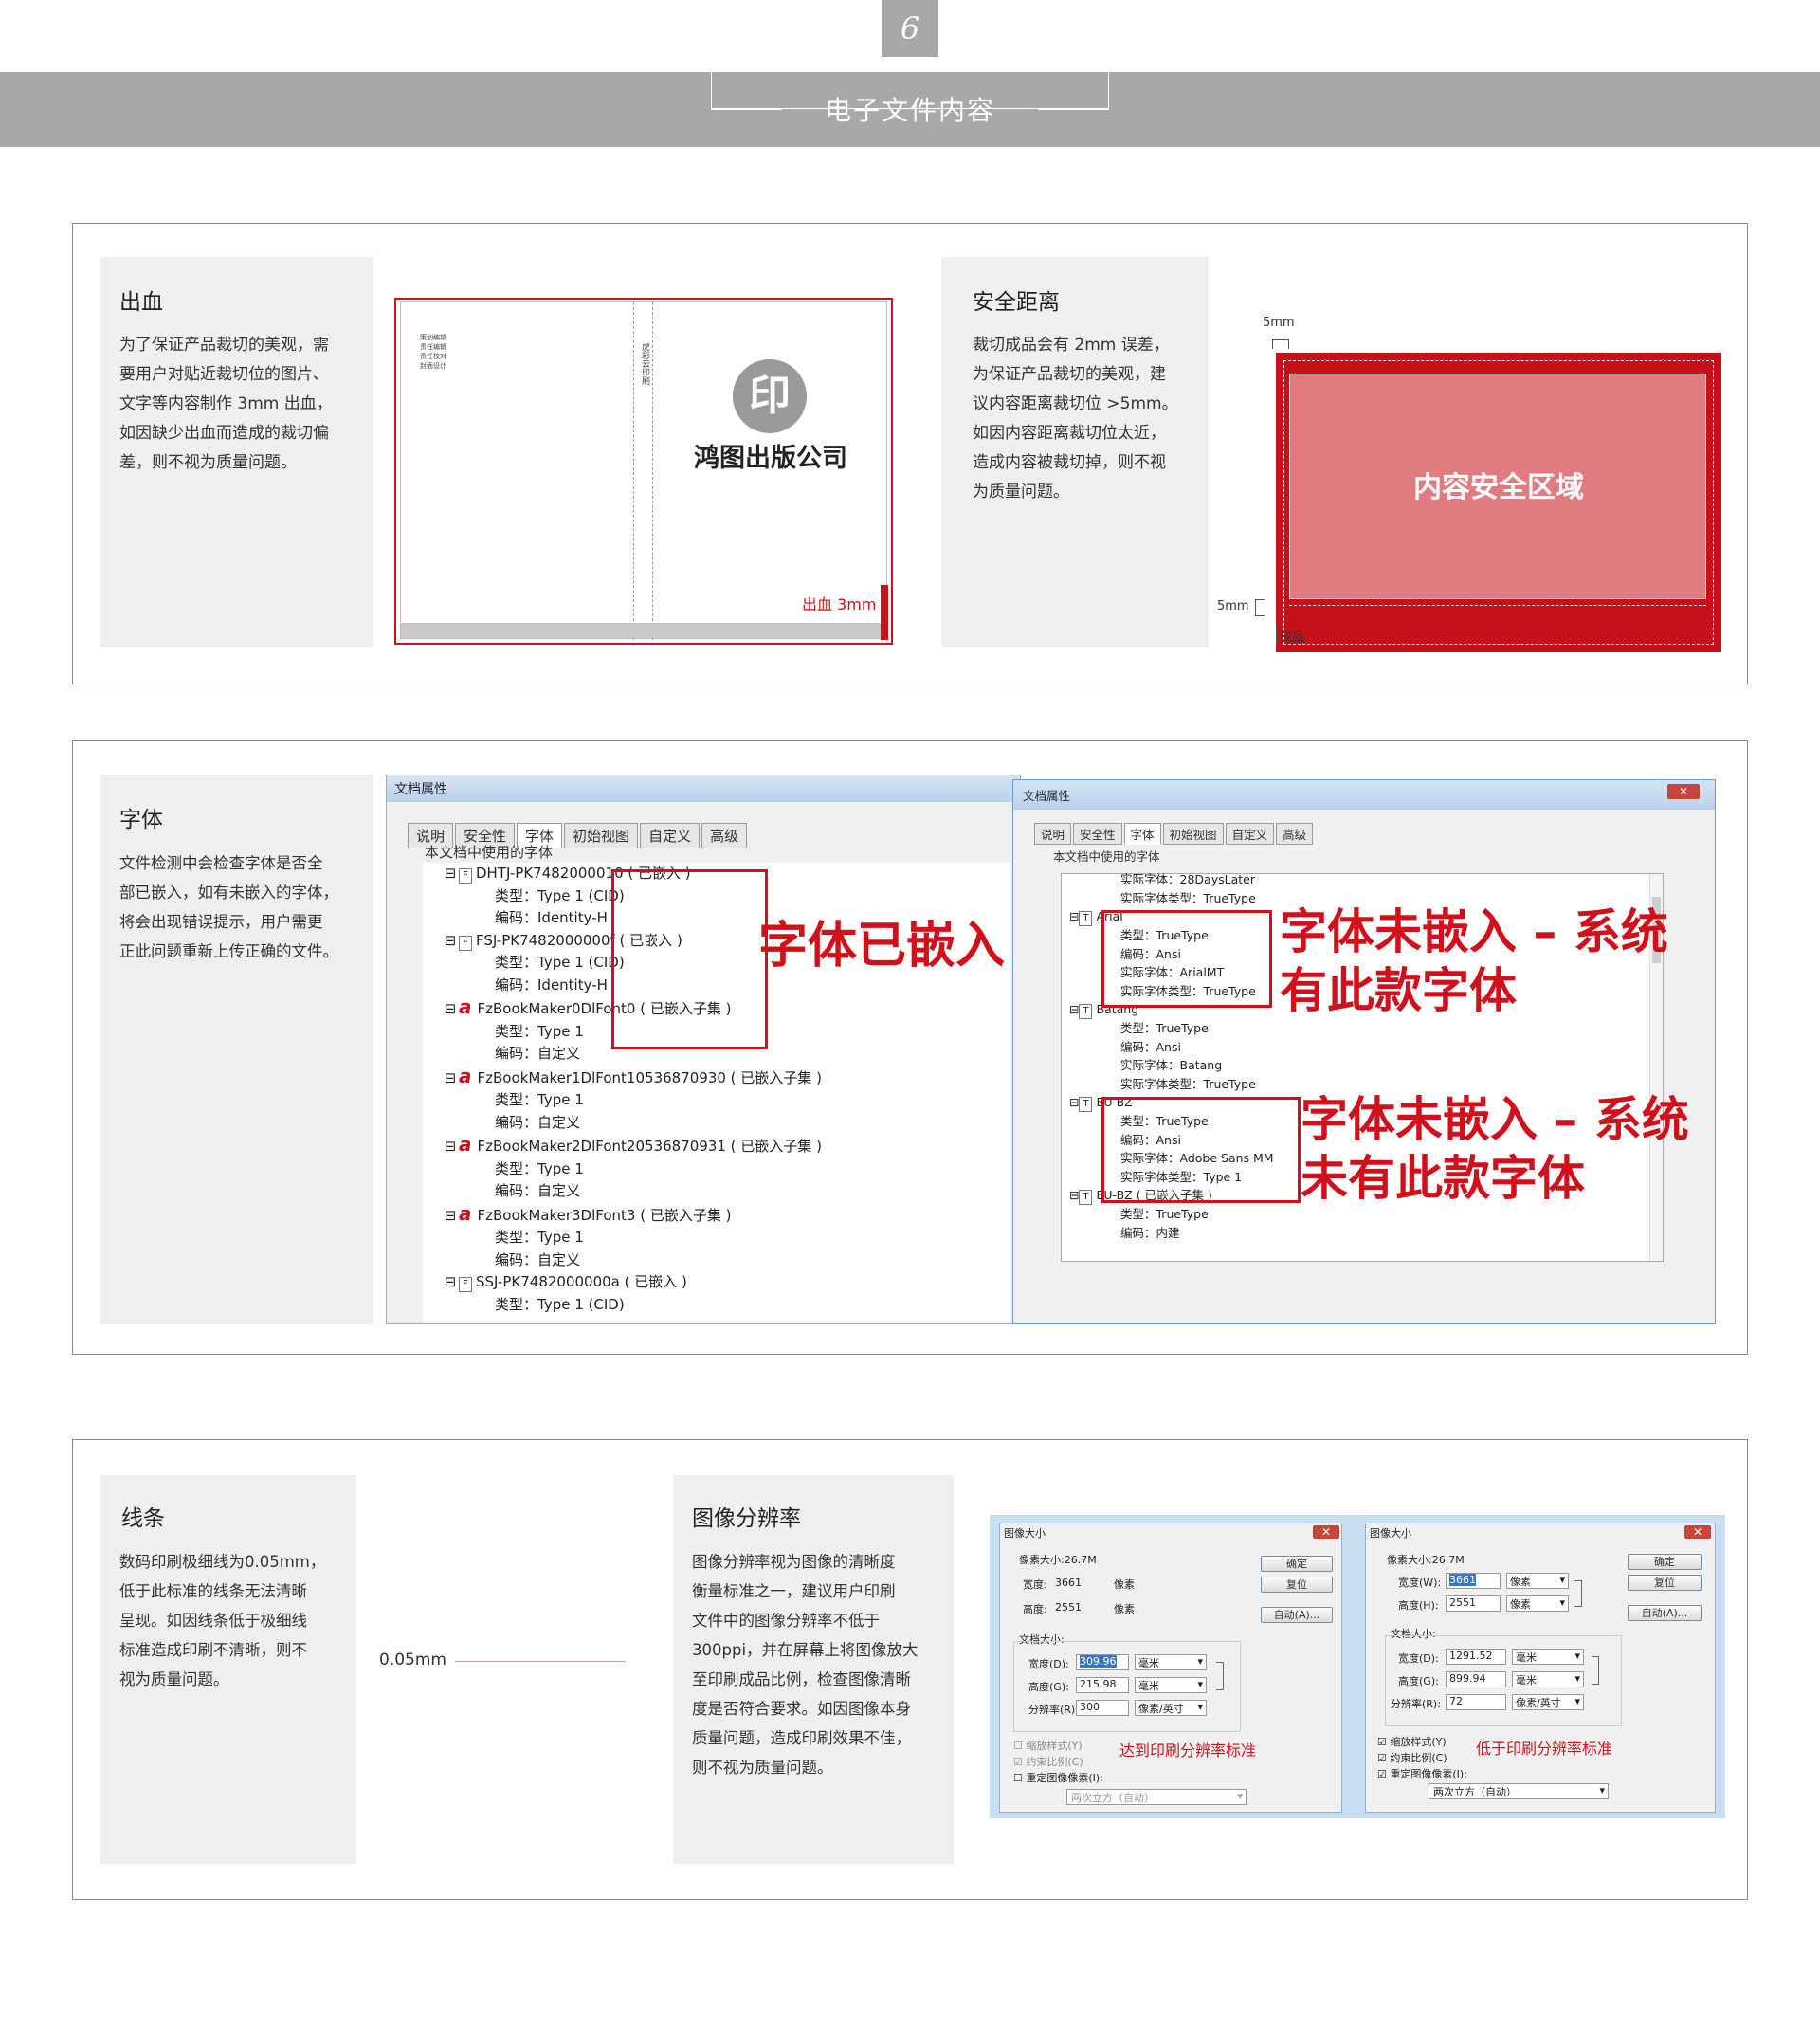 This screenshot has width=1820, height=2024. I want to click on doc-height-input: 899.94, so click(1476, 1679).